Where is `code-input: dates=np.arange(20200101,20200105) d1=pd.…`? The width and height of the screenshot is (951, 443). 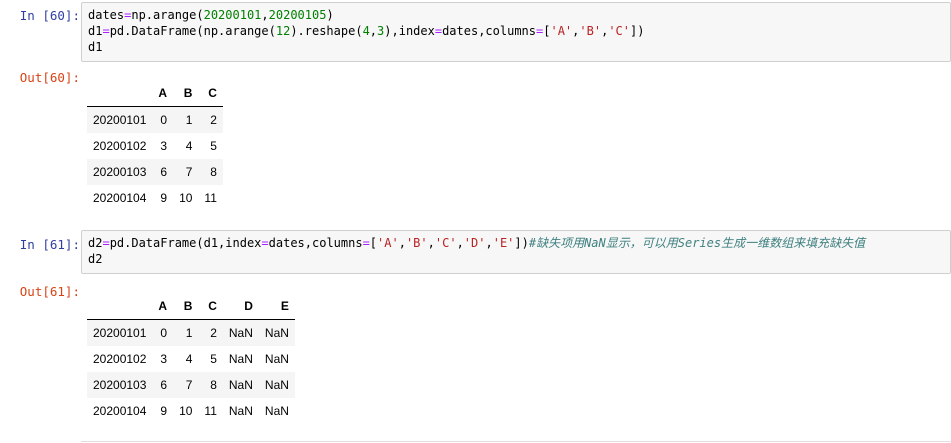 code-input: dates=np.arange(20200101,20200105) d1=pd.… is located at coordinates (516, 32).